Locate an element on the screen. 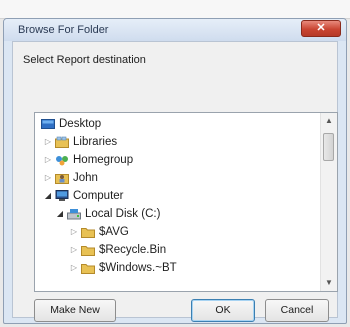  scroll-up-arrow-icon: ▲ is located at coordinates (329, 121).